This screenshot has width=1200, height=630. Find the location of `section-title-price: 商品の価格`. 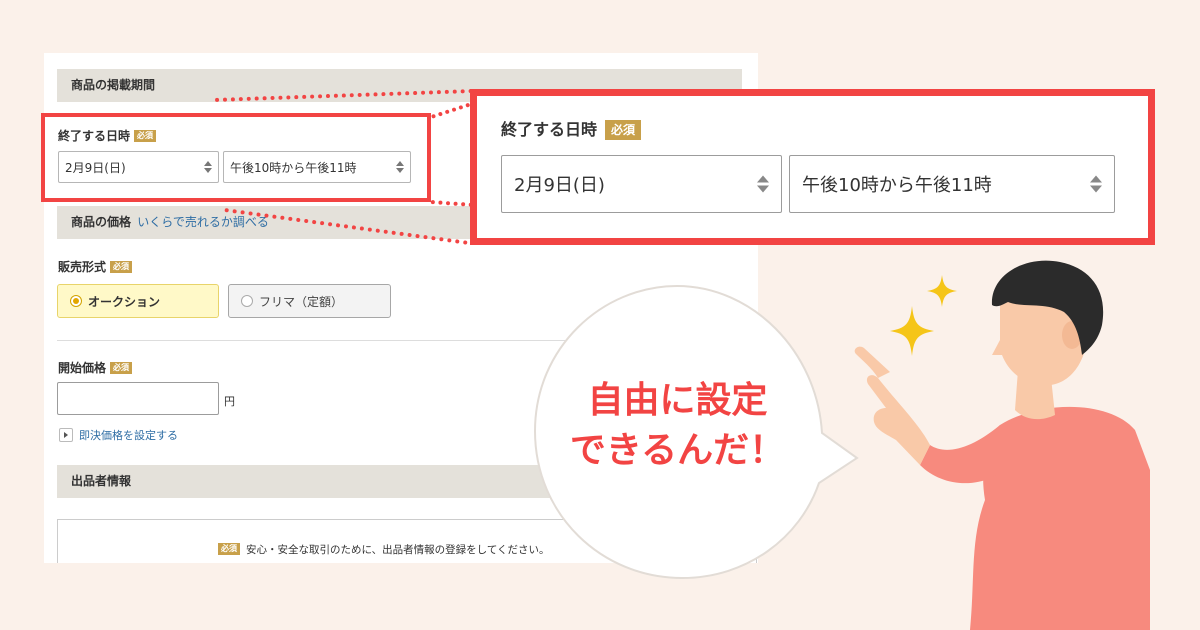

section-title-price: 商品の価格 is located at coordinates (101, 222).